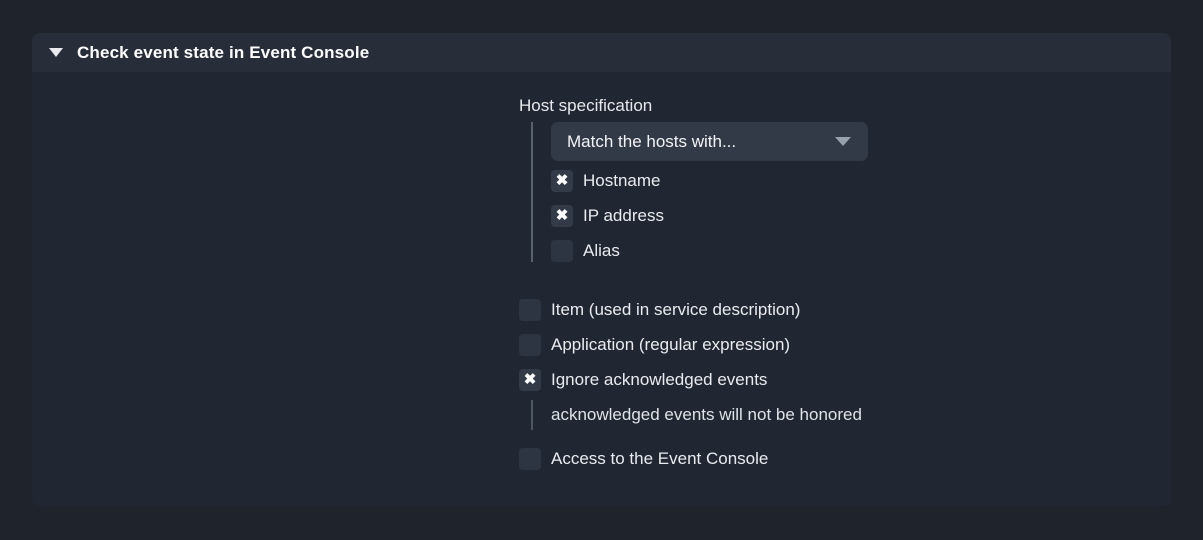 Image resolution: width=1203 pixels, height=540 pixels. I want to click on checkbox-row-item: ✖ Item (used in service description), so click(693, 309).